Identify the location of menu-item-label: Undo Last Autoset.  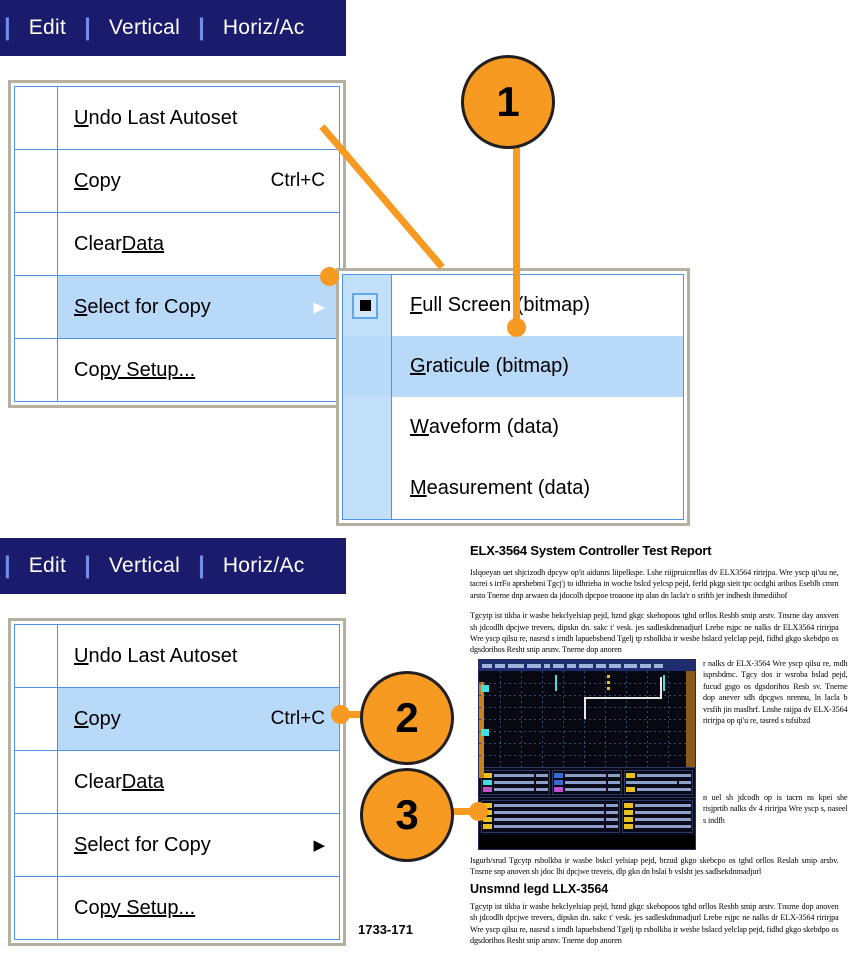
(156, 117).